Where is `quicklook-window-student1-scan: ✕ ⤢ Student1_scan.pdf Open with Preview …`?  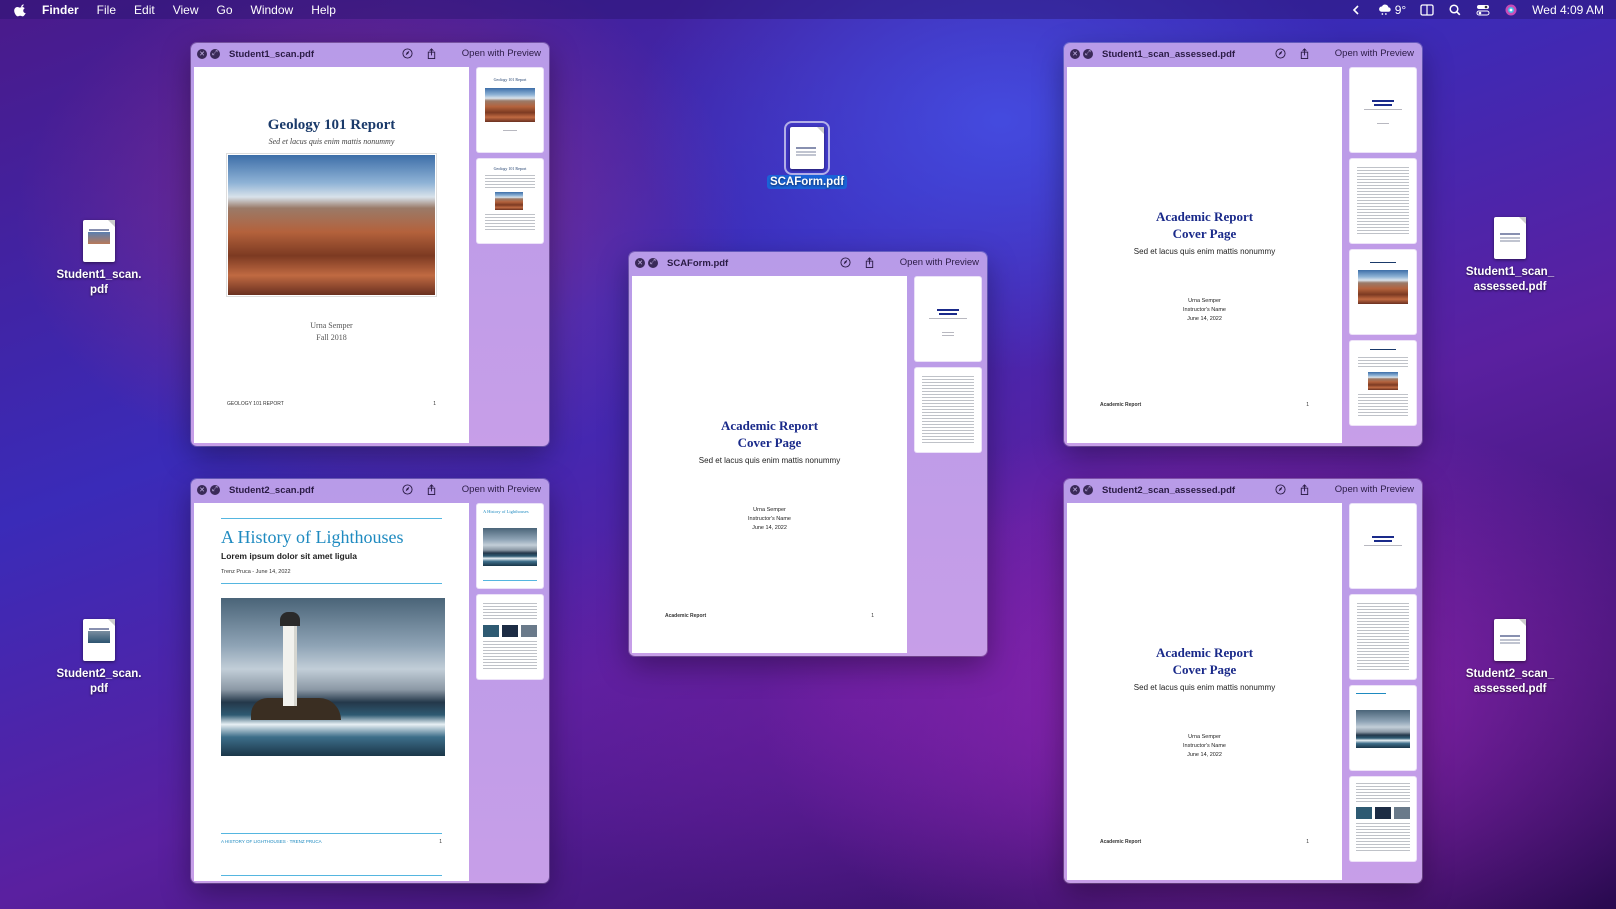 quicklook-window-student1-scan: ✕ ⤢ Student1_scan.pdf Open with Preview … is located at coordinates (370, 244).